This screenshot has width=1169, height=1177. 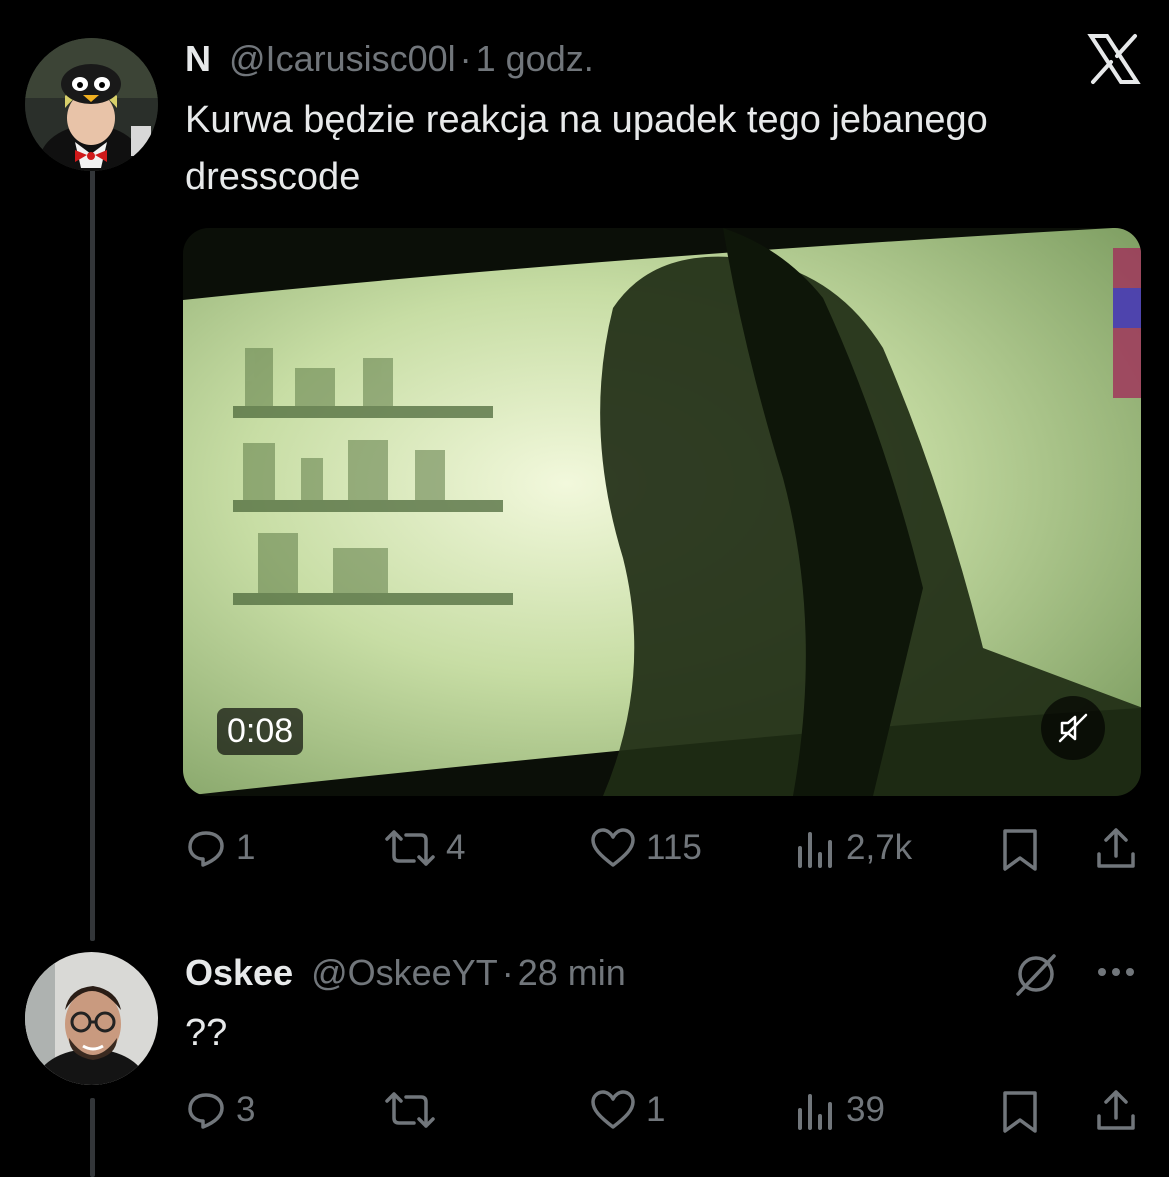 I want to click on repost-count: 4, so click(x=456, y=847).